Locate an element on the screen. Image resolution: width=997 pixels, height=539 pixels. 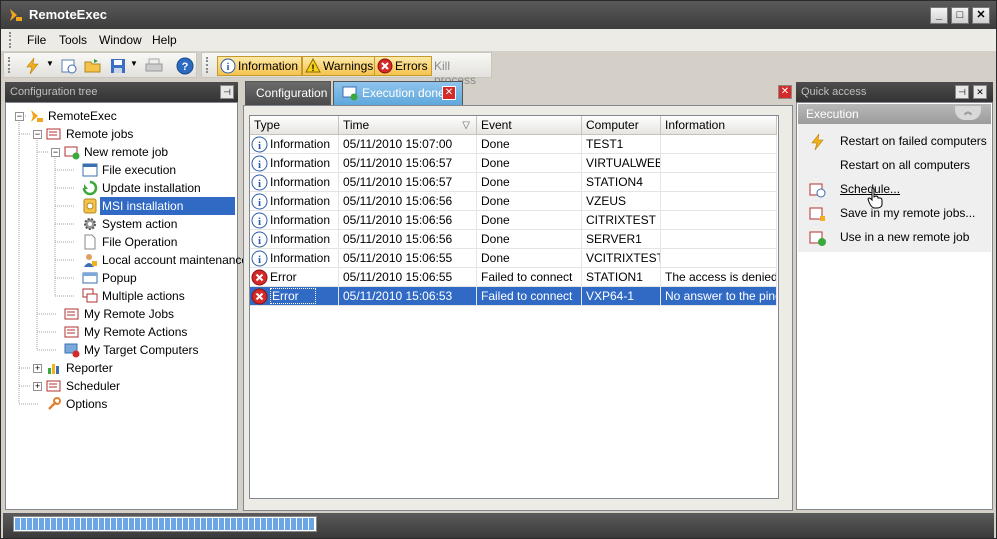
execution-section-header: Execution ︽ is located at coordinates (894, 114).